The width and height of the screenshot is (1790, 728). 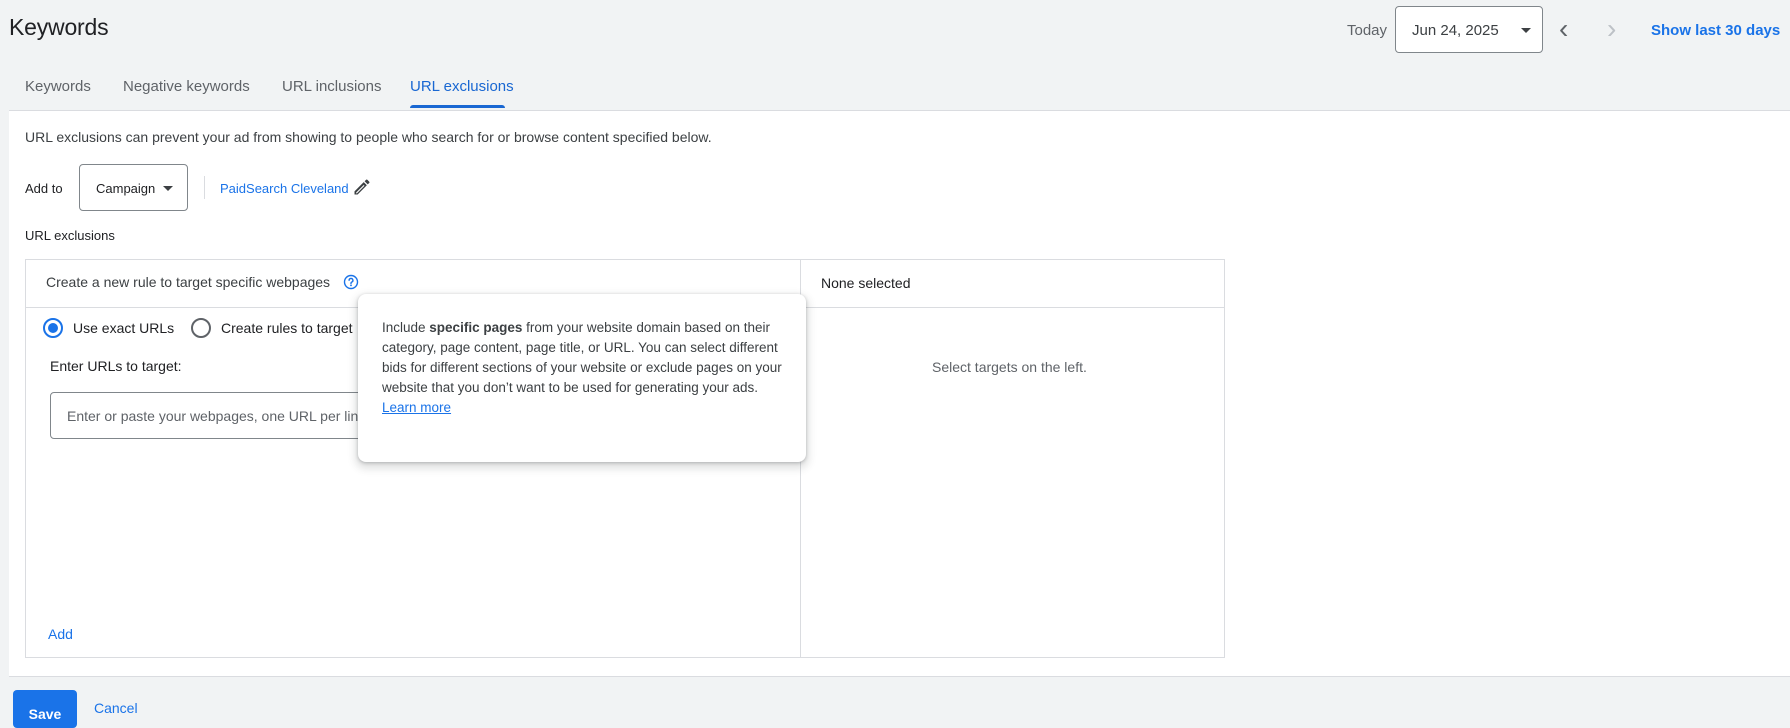 I want to click on use-exact-urls-label: Use exact URLs, so click(x=123, y=328).